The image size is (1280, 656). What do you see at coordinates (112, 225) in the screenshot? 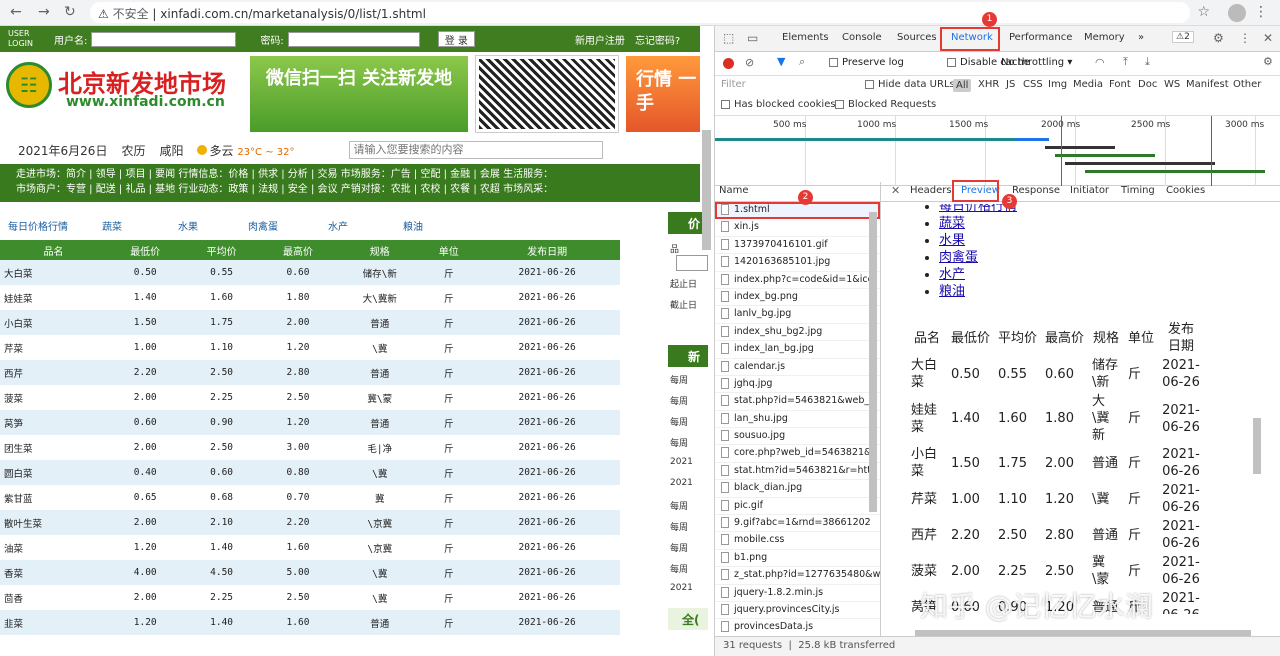
I see `nav-vegetables: 蔬菜` at bounding box center [112, 225].